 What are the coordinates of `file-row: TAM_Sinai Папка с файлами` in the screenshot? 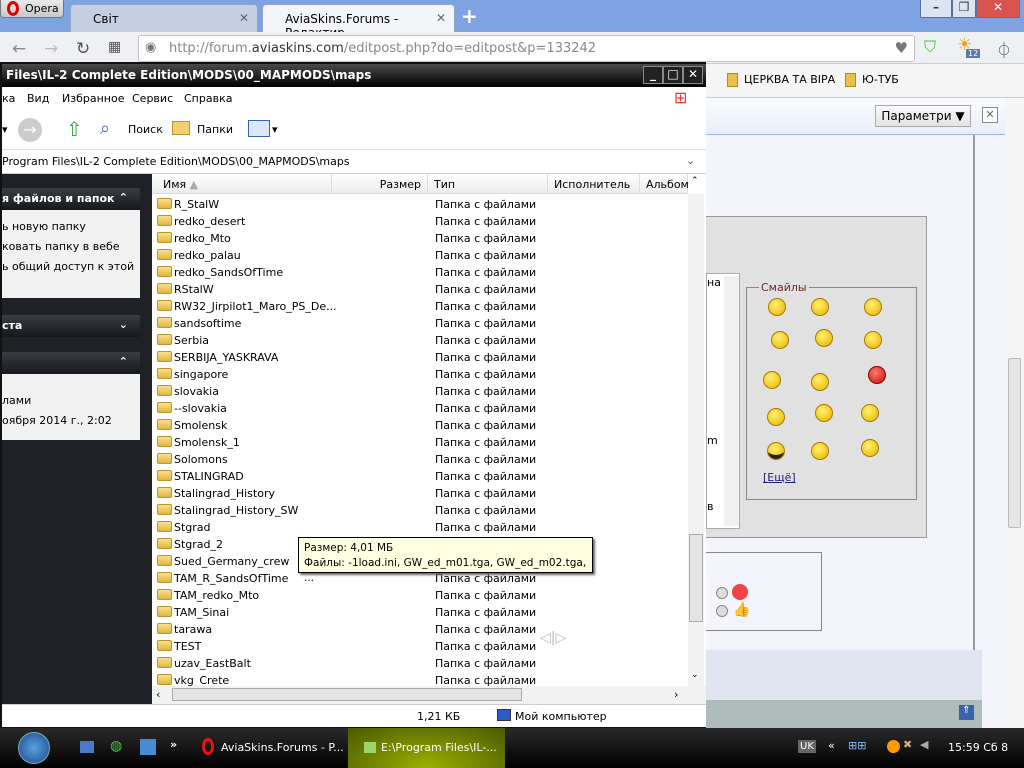 It's located at (420, 612).